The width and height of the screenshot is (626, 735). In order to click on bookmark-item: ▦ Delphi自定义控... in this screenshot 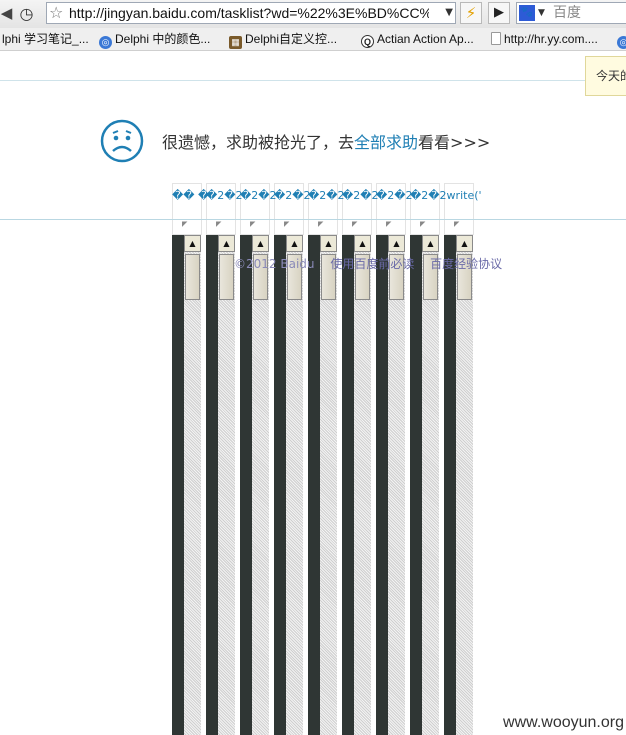, I will do `click(283, 39)`.